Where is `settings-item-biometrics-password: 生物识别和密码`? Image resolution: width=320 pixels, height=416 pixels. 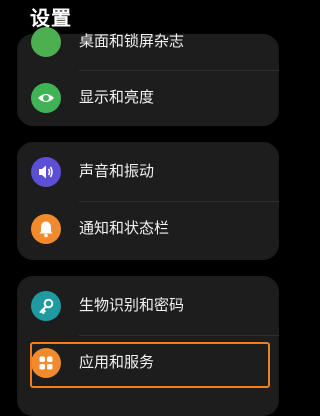 settings-item-biometrics-password: 生物识别和密码 is located at coordinates (148, 306).